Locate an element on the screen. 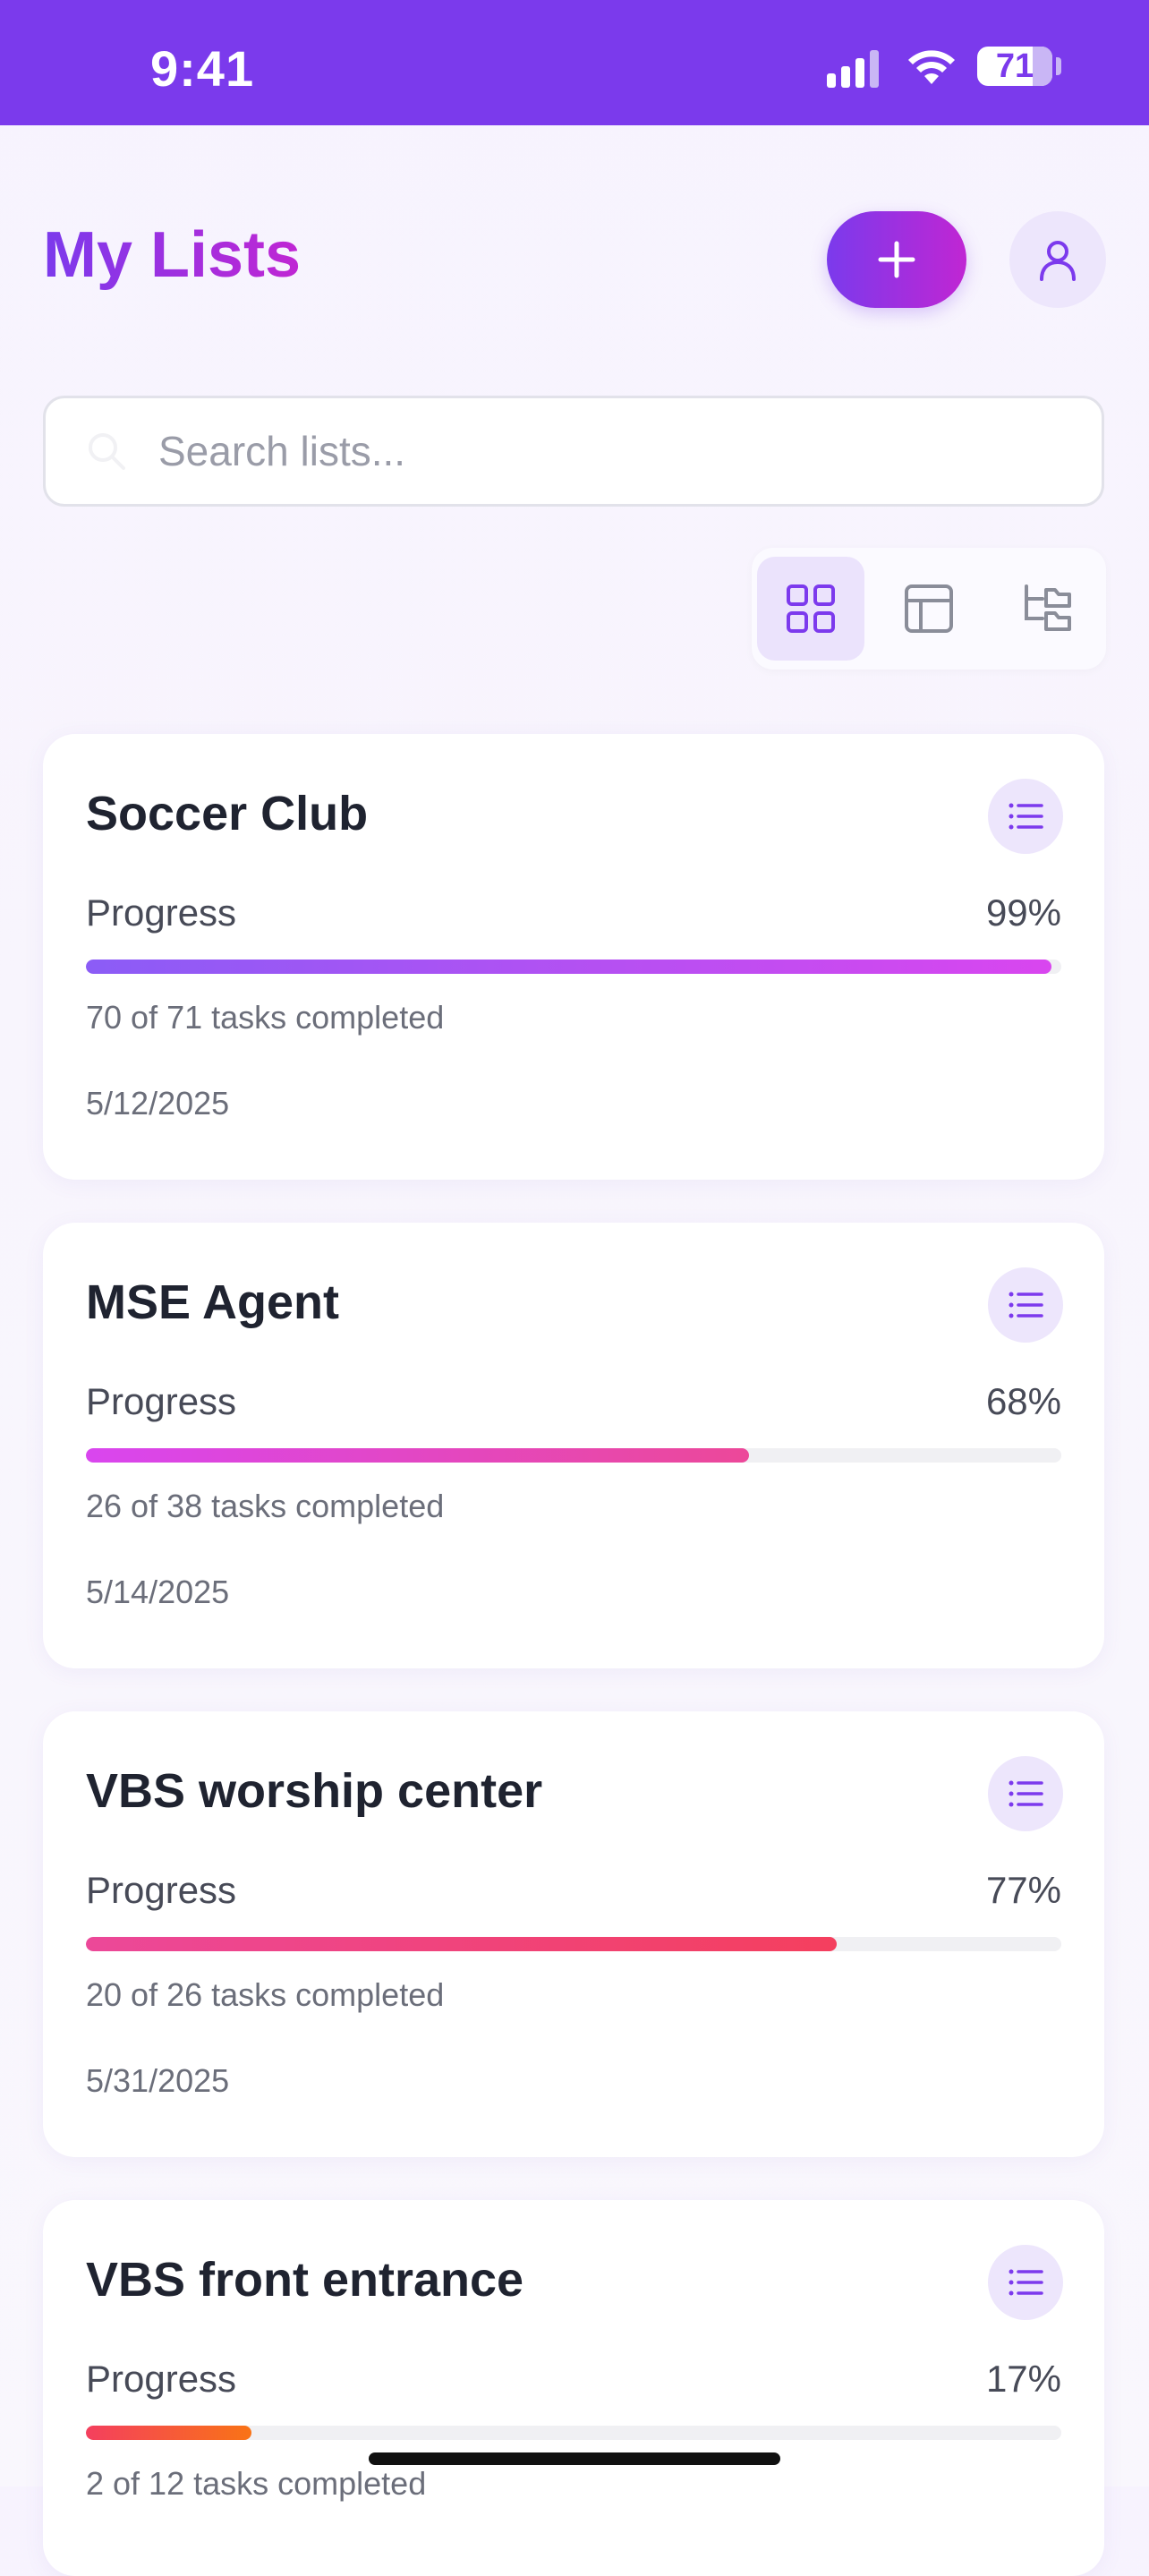  table-view-button is located at coordinates (929, 609).